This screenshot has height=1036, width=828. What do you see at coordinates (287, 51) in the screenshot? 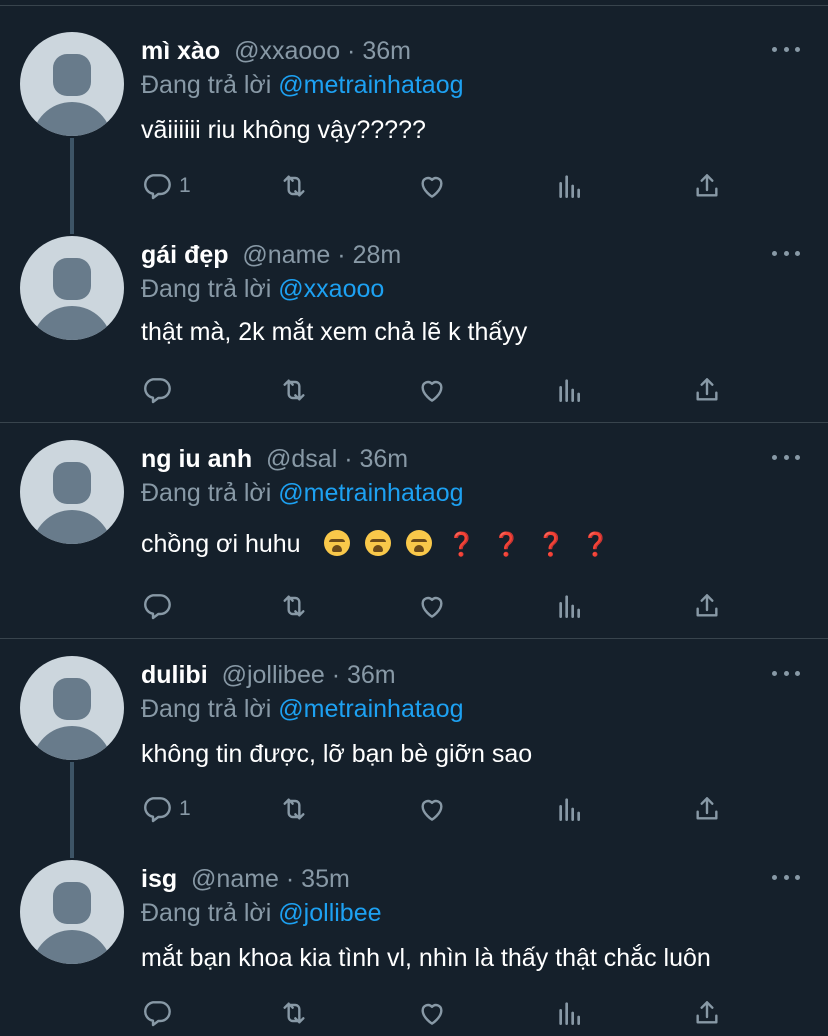
I see `handle: @xxaooo` at bounding box center [287, 51].